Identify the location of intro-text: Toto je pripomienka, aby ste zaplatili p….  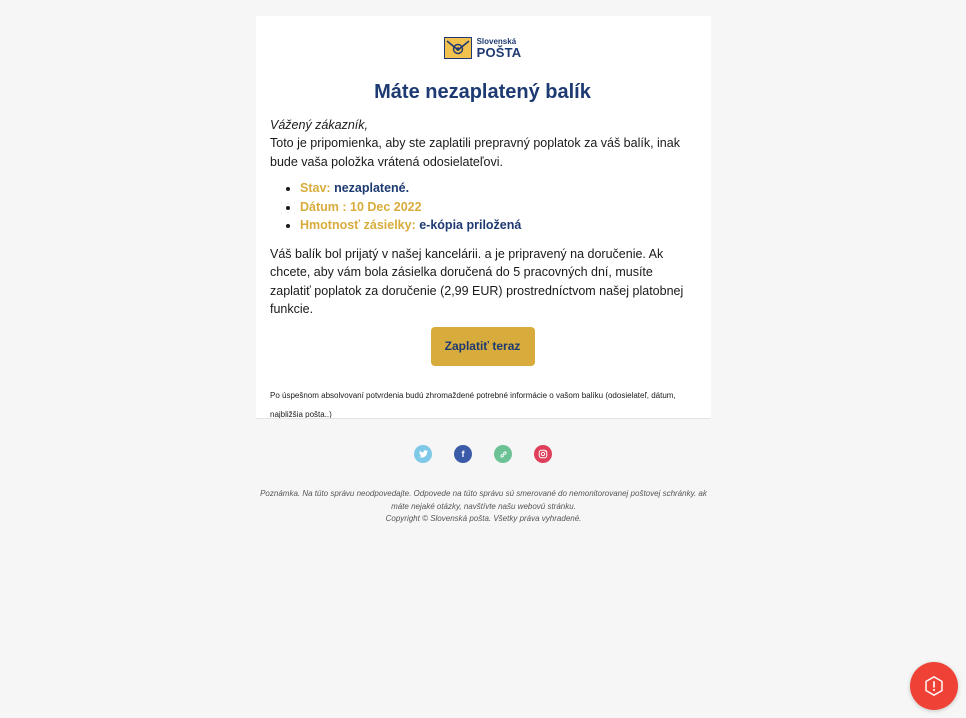
(475, 152).